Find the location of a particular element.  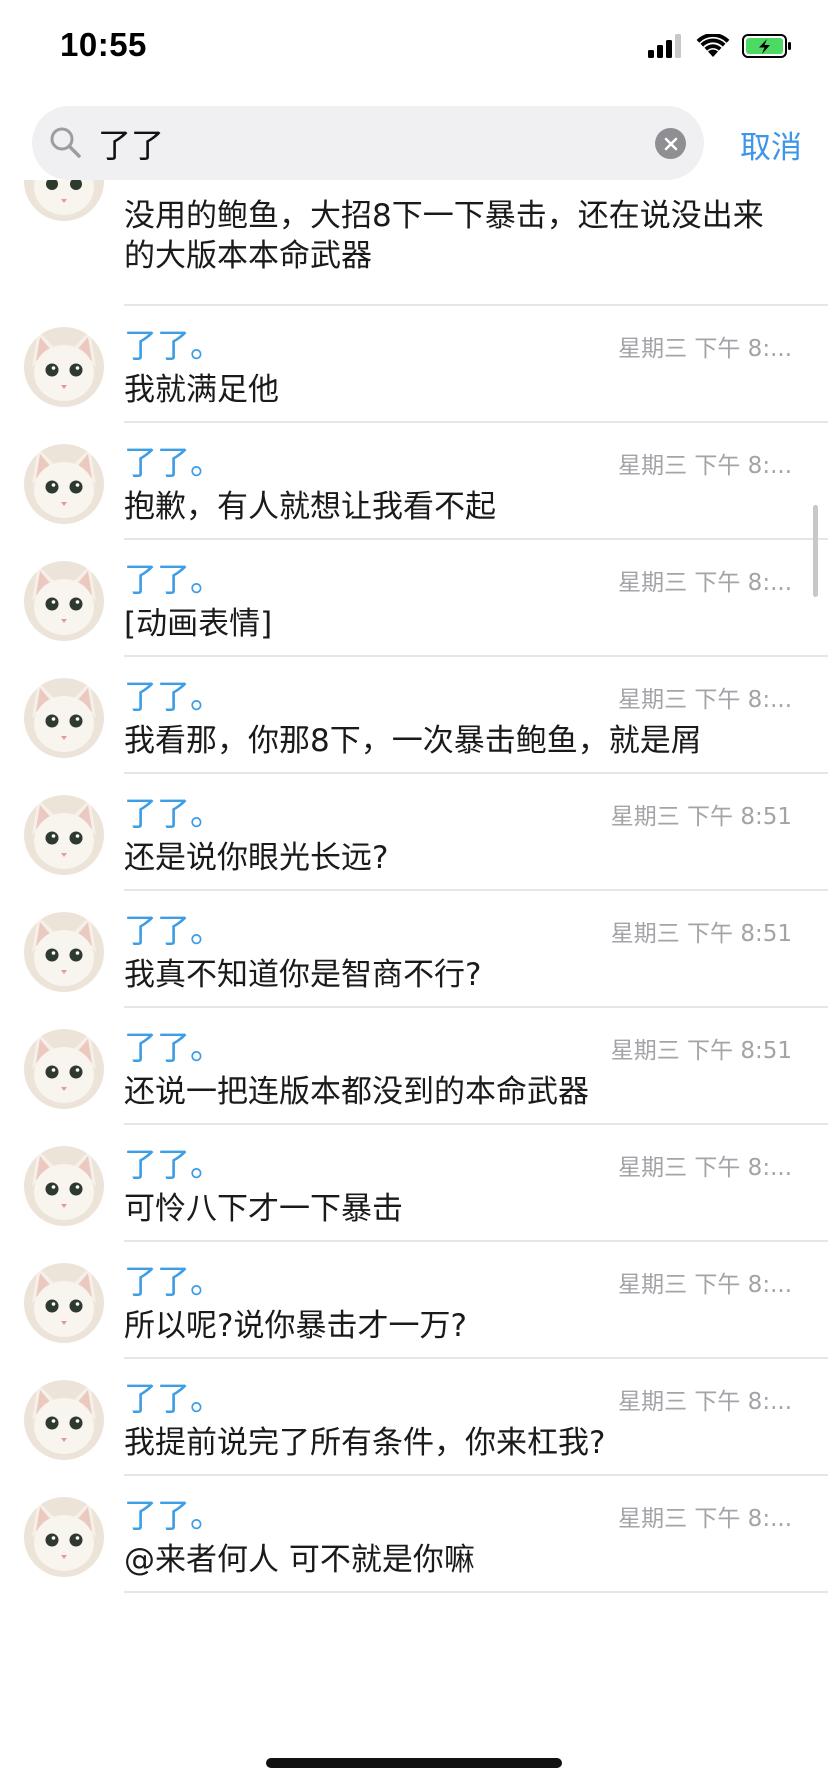

message-text: 我真不知道你是智商不行? is located at coordinates (303, 975).